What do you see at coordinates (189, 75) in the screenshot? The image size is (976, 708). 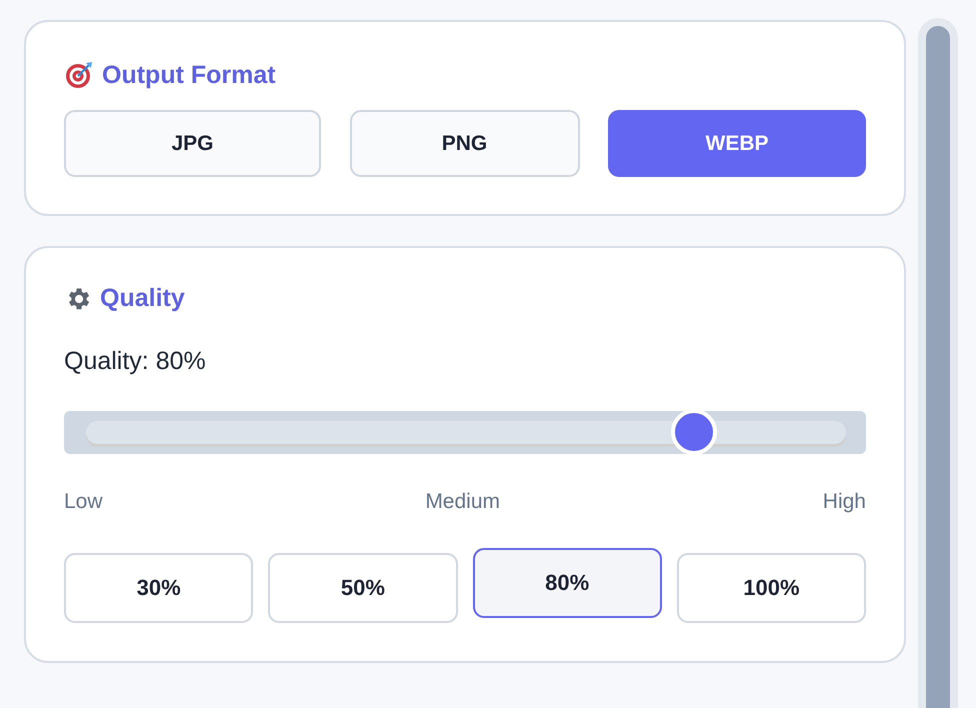 I see `section-title: Output Format` at bounding box center [189, 75].